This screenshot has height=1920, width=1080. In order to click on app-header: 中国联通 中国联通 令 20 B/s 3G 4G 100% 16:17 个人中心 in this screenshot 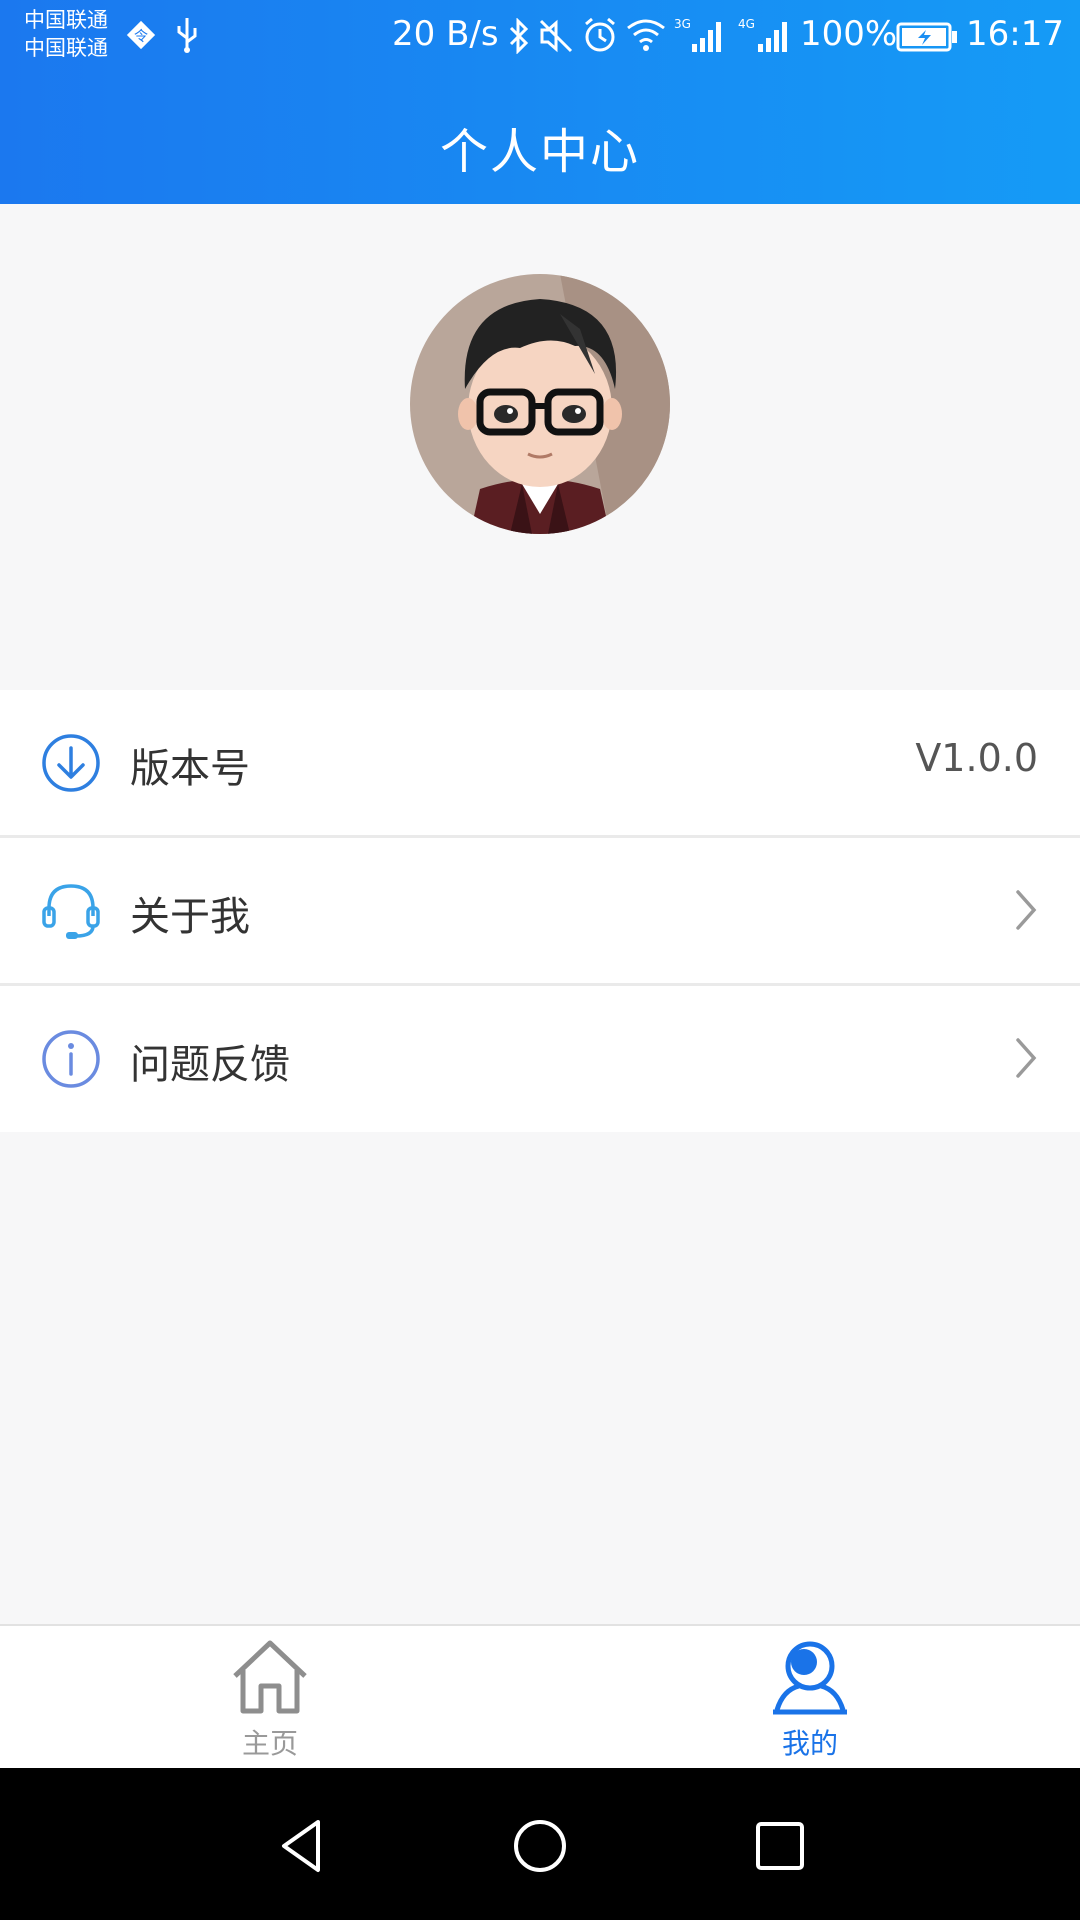, I will do `click(540, 102)`.